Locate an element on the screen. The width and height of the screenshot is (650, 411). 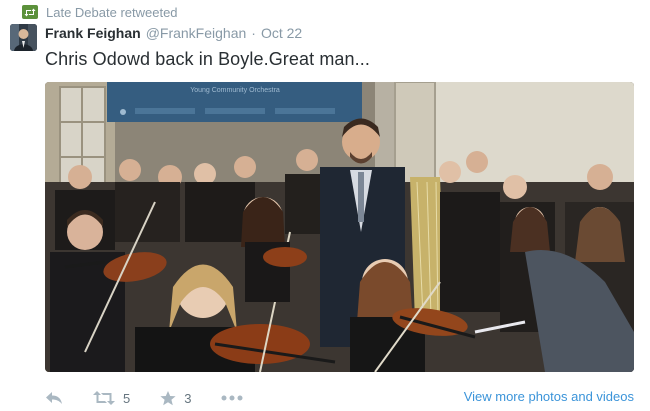
retweet-context: Late Debate retweeted is located at coordinates (100, 12).